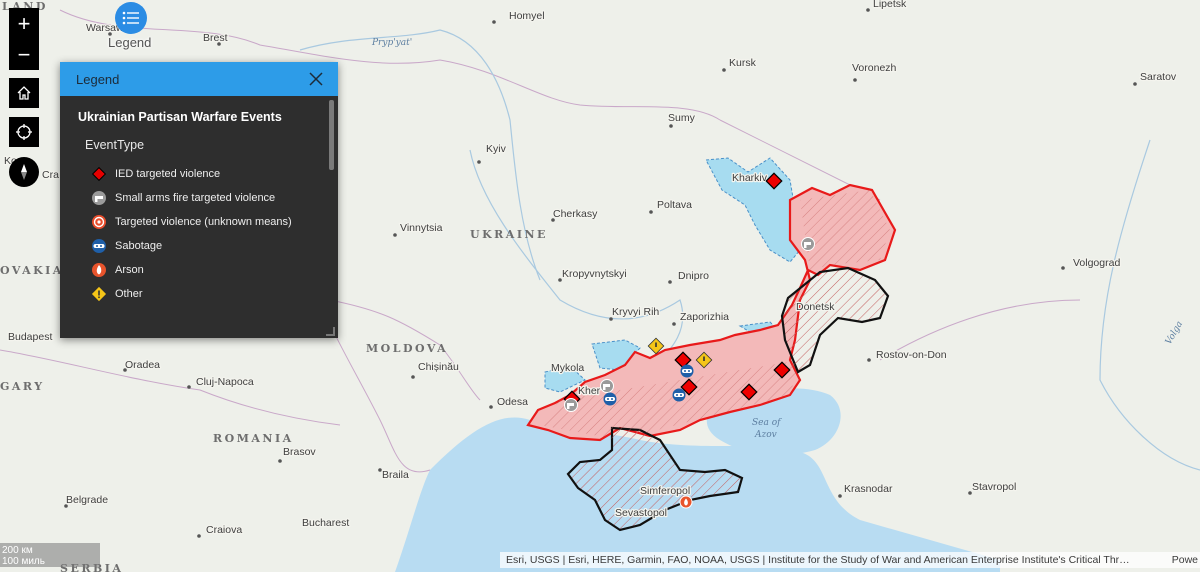 The width and height of the screenshot is (1200, 572). What do you see at coordinates (30, 337) in the screenshot?
I see `city-budapest: Budapest` at bounding box center [30, 337].